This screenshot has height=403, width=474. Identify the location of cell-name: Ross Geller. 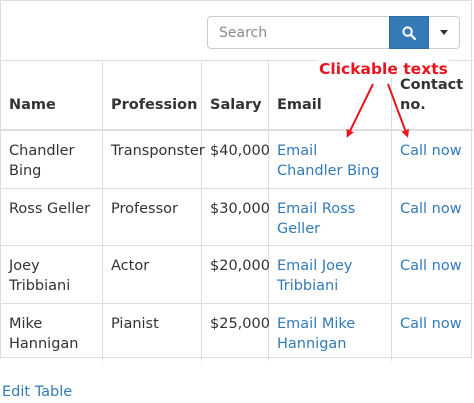
(52, 216).